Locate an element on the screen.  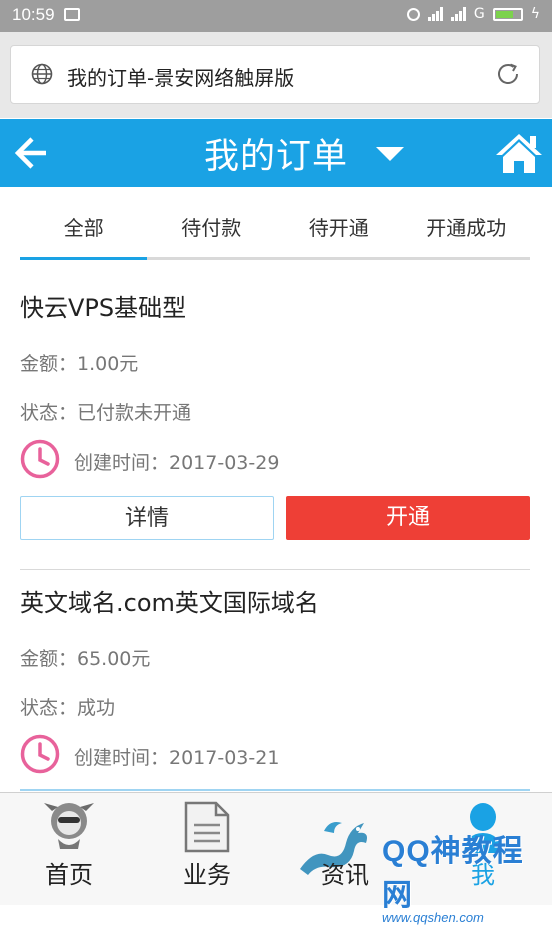
status-time: 10:59 is located at coordinates (33, 14).